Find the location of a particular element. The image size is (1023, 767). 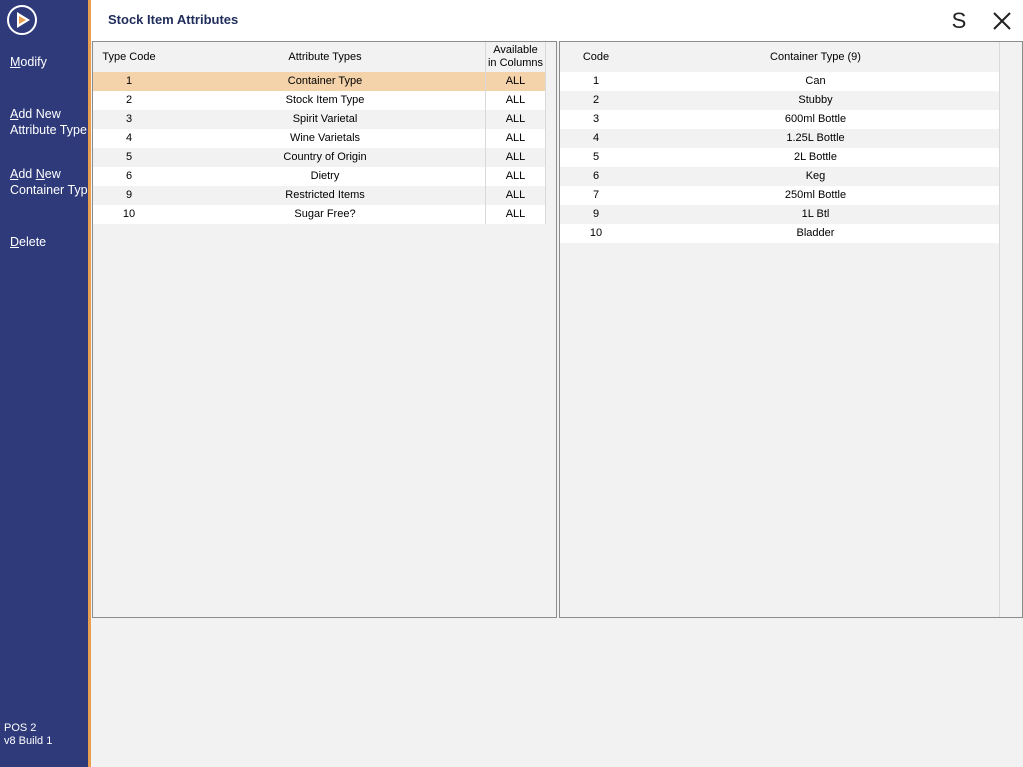

table-row: 10 Sugar Free? ALL is located at coordinates (319, 214).